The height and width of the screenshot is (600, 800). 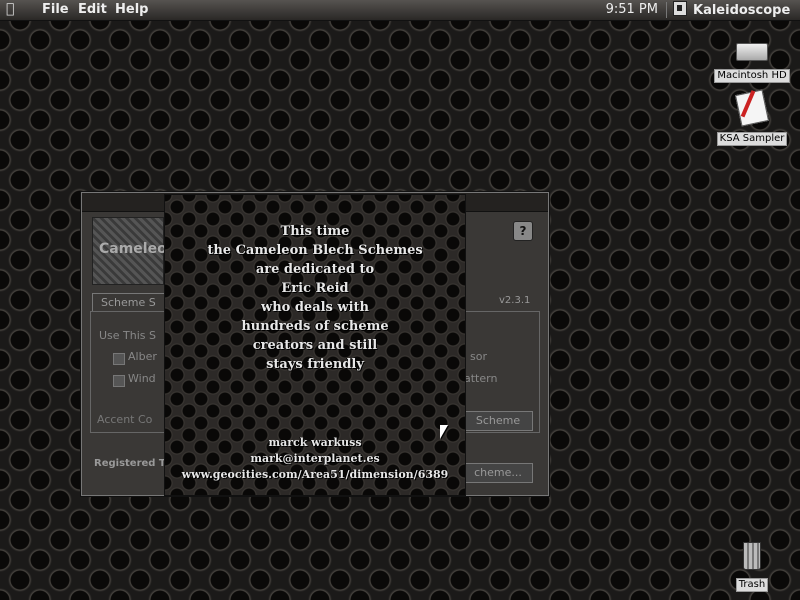 I want to click on use-label: Use This S, so click(x=128, y=335).